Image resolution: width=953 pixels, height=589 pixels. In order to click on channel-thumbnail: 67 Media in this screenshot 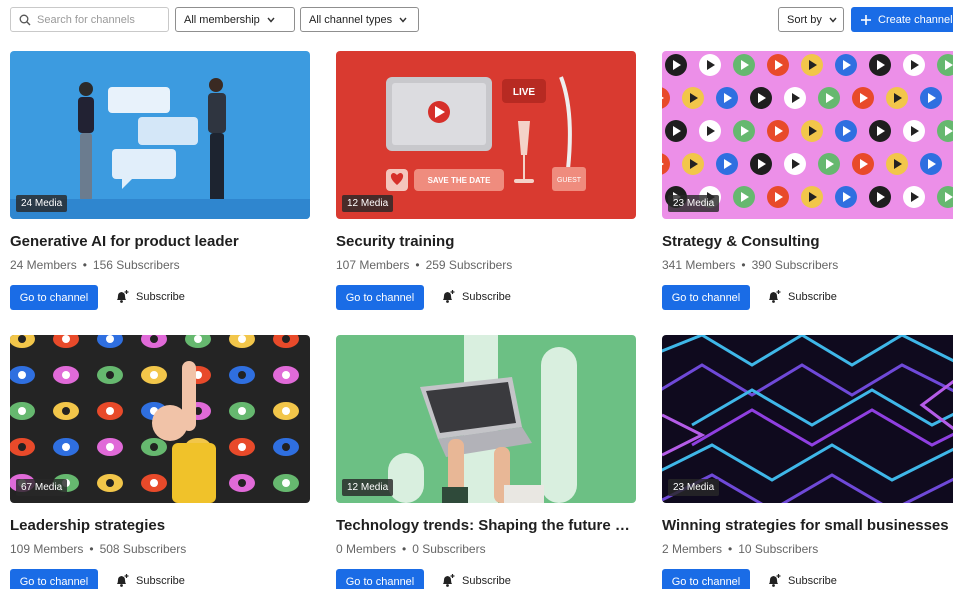, I will do `click(160, 419)`.